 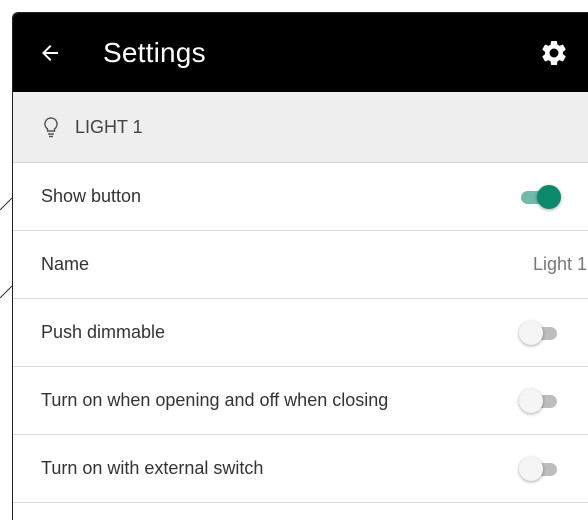 I want to click on turn-on-opening-toggle, so click(x=539, y=400).